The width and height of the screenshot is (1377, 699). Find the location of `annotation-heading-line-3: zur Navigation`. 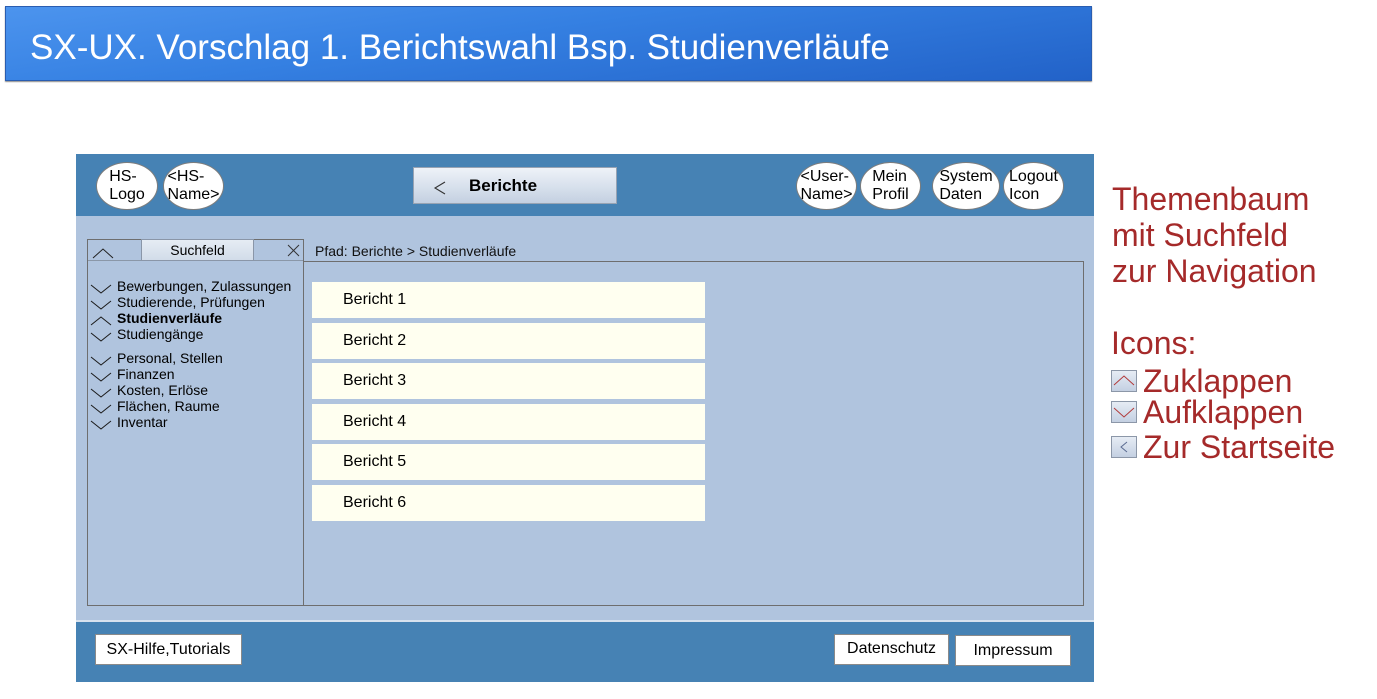

annotation-heading-line-3: zur Navigation is located at coordinates (1214, 271).